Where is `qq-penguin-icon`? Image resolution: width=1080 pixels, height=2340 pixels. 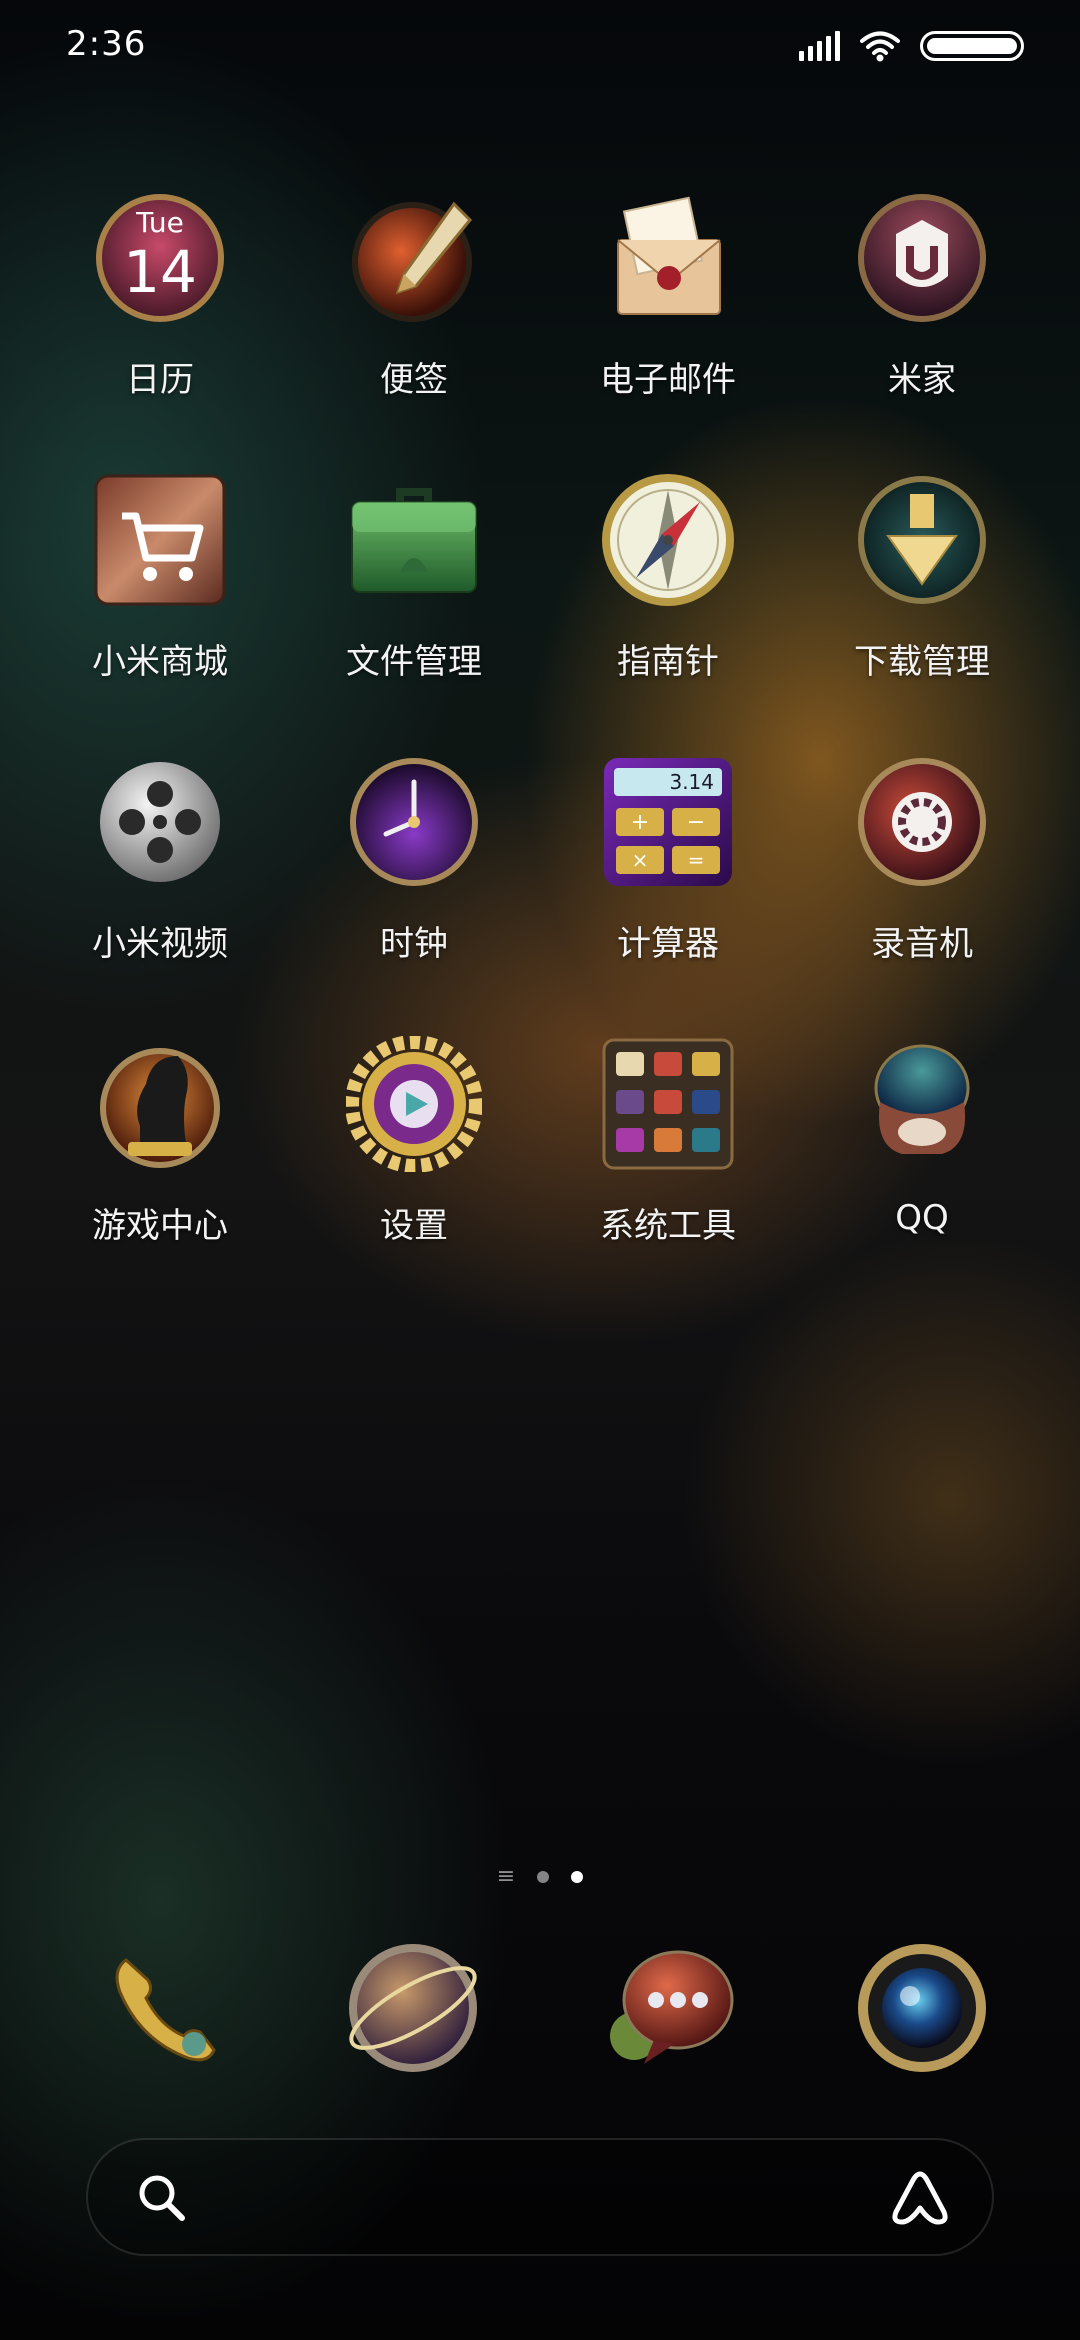 qq-penguin-icon is located at coordinates (922, 1104).